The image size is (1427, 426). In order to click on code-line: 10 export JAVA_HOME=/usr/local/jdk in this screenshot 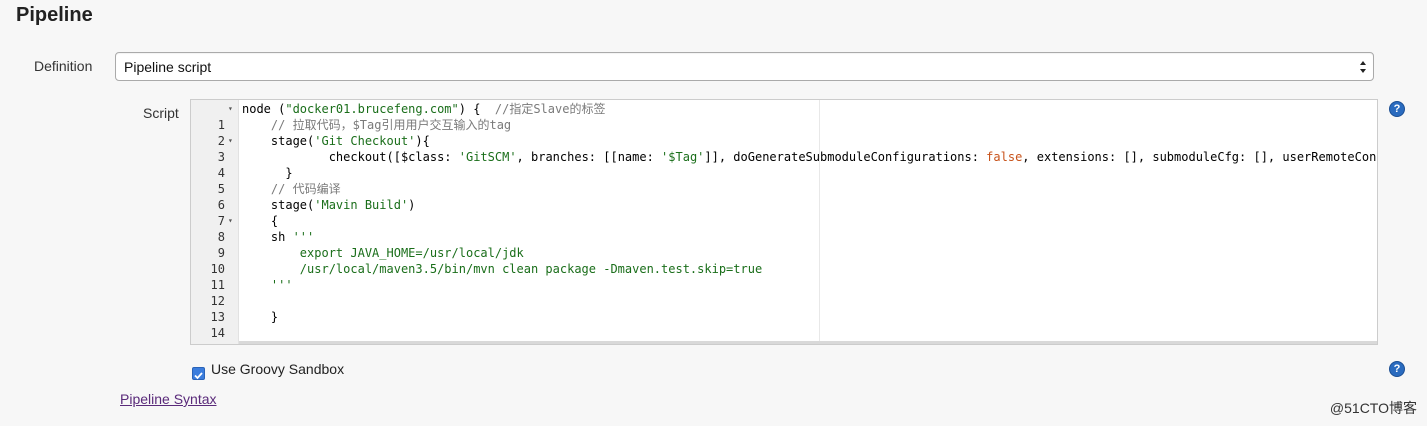, I will do `click(784, 260)`.